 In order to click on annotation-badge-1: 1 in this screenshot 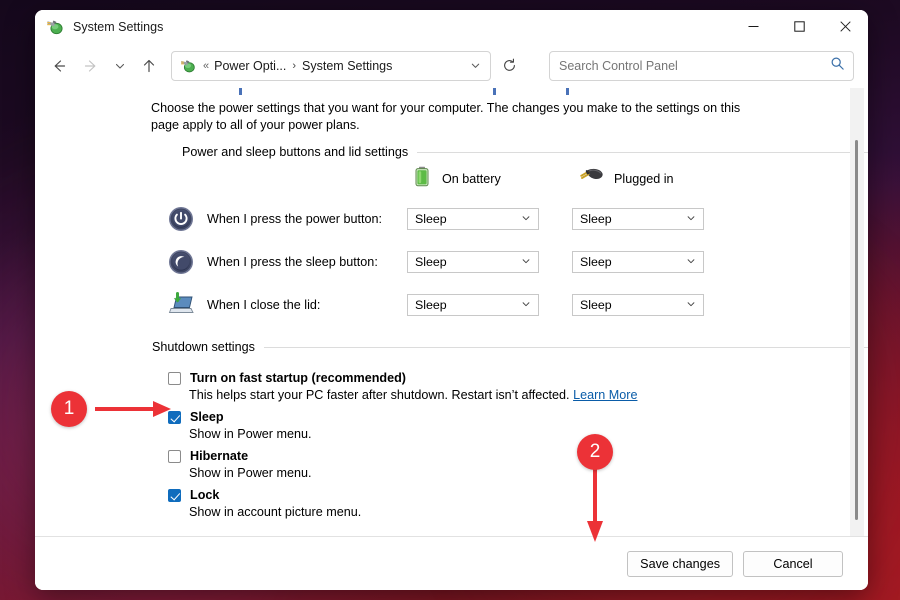, I will do `click(69, 409)`.